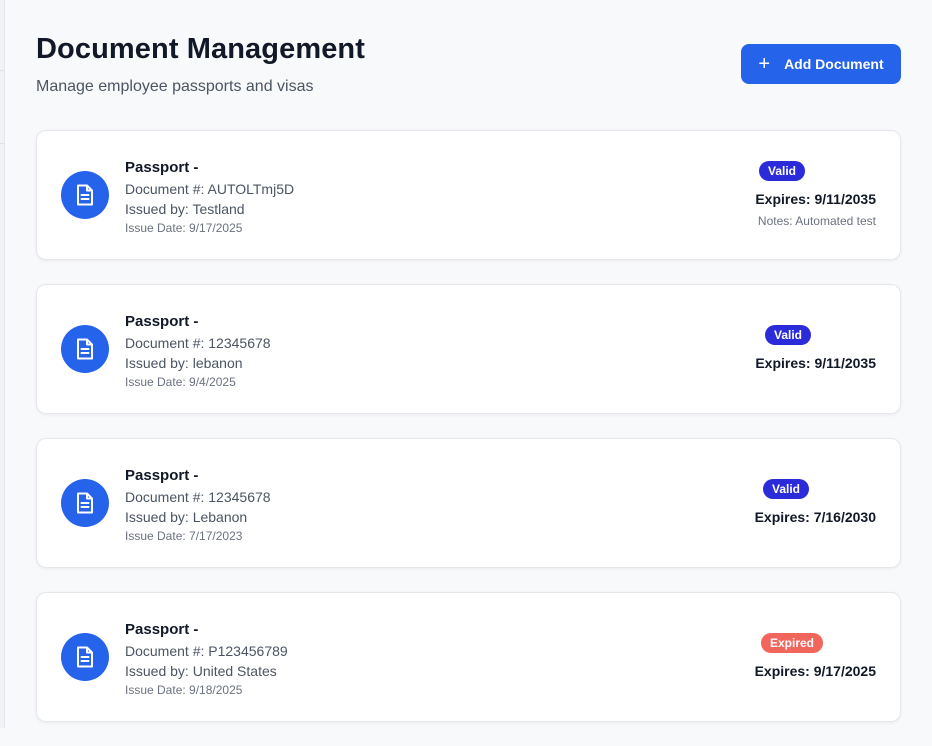 The height and width of the screenshot is (746, 932). What do you see at coordinates (201, 671) in the screenshot?
I see `issued-by: Issued by: United States` at bounding box center [201, 671].